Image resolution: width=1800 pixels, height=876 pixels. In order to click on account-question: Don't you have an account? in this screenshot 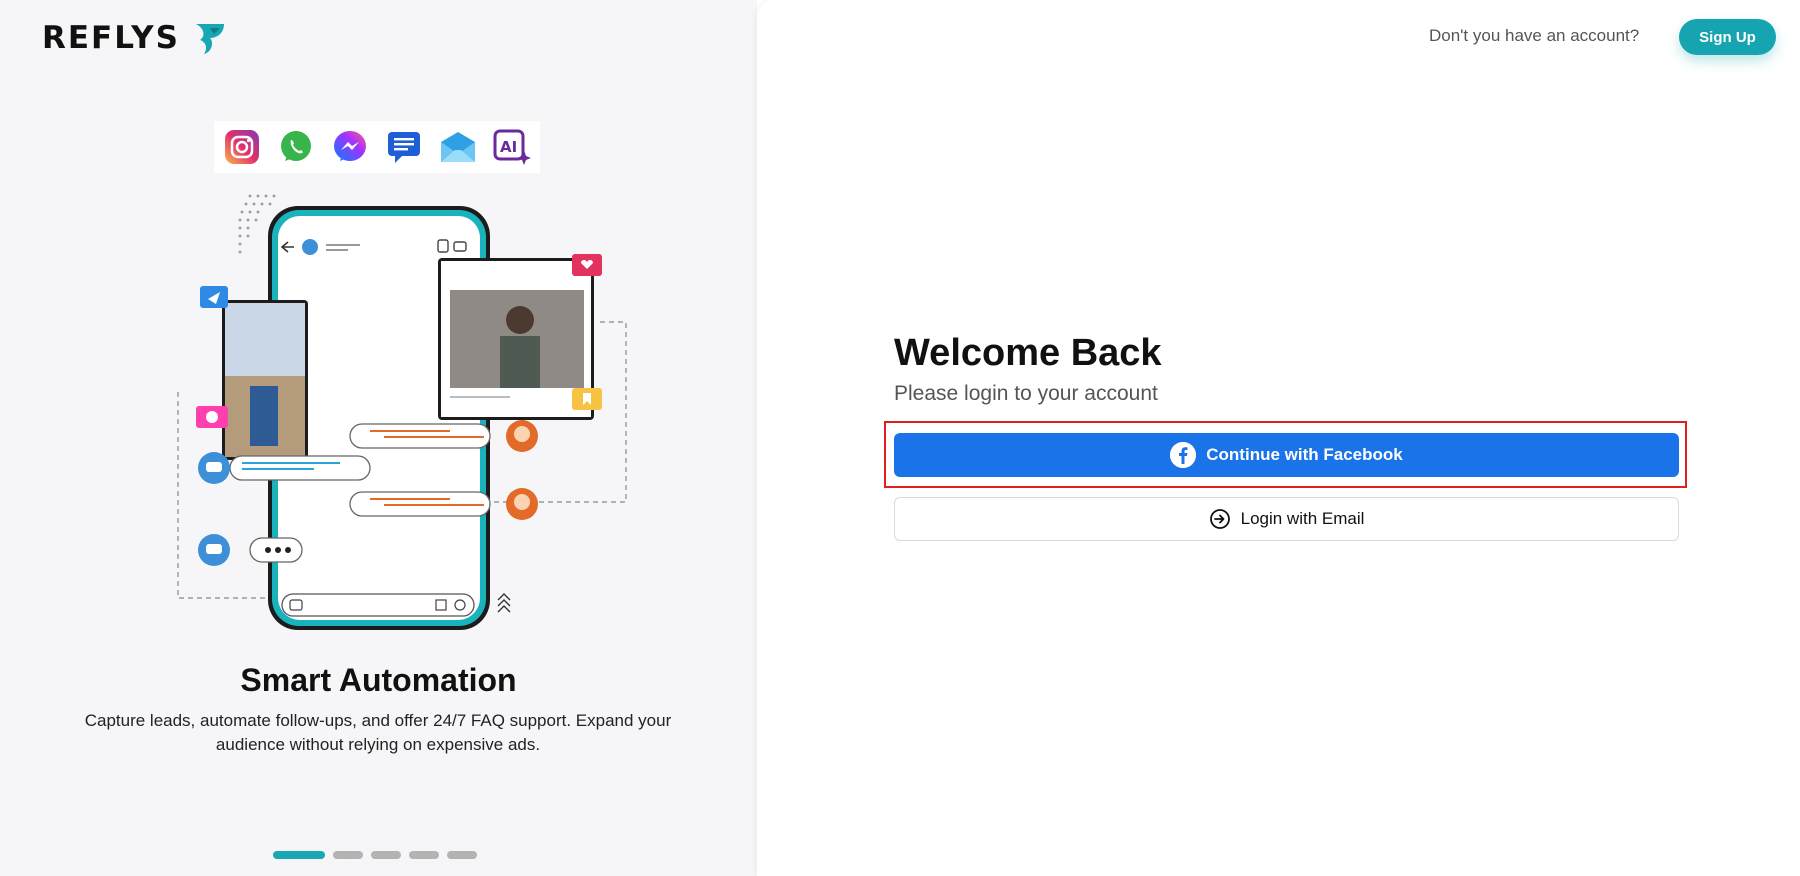, I will do `click(1534, 35)`.